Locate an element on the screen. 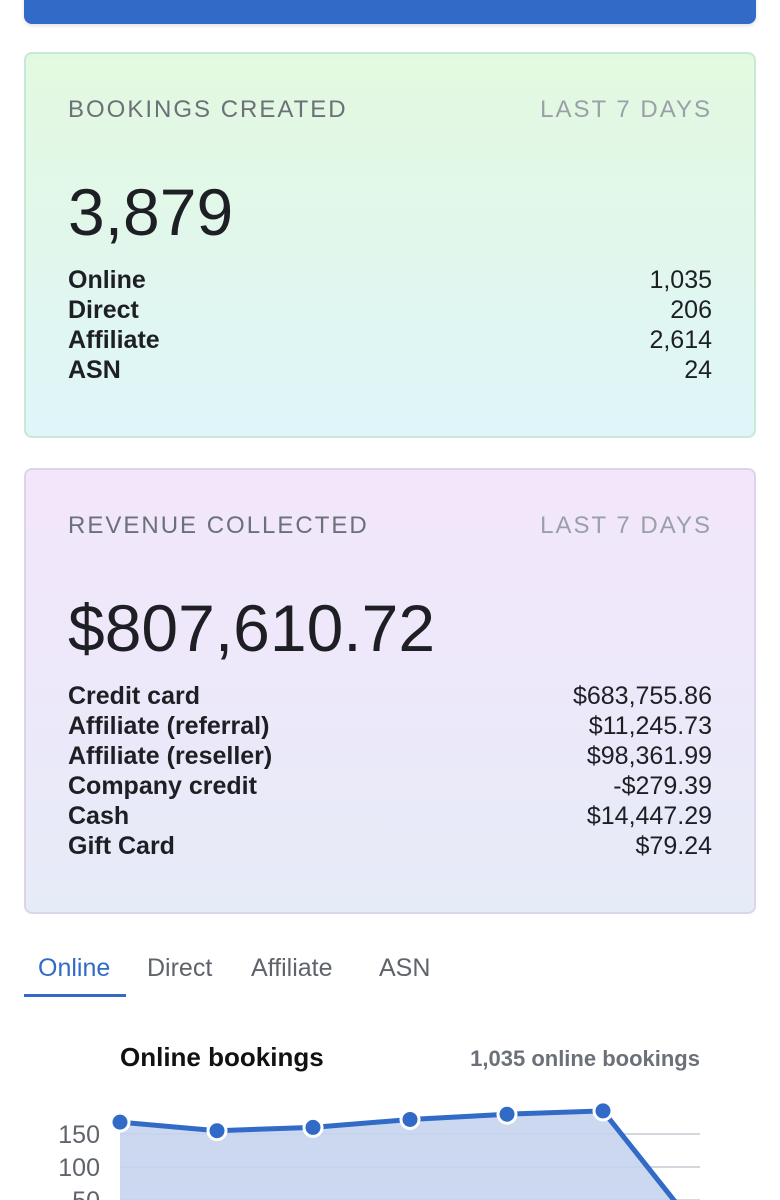 The width and height of the screenshot is (780, 1200). breakdown-row: Cash $14,447.29 is located at coordinates (390, 816).